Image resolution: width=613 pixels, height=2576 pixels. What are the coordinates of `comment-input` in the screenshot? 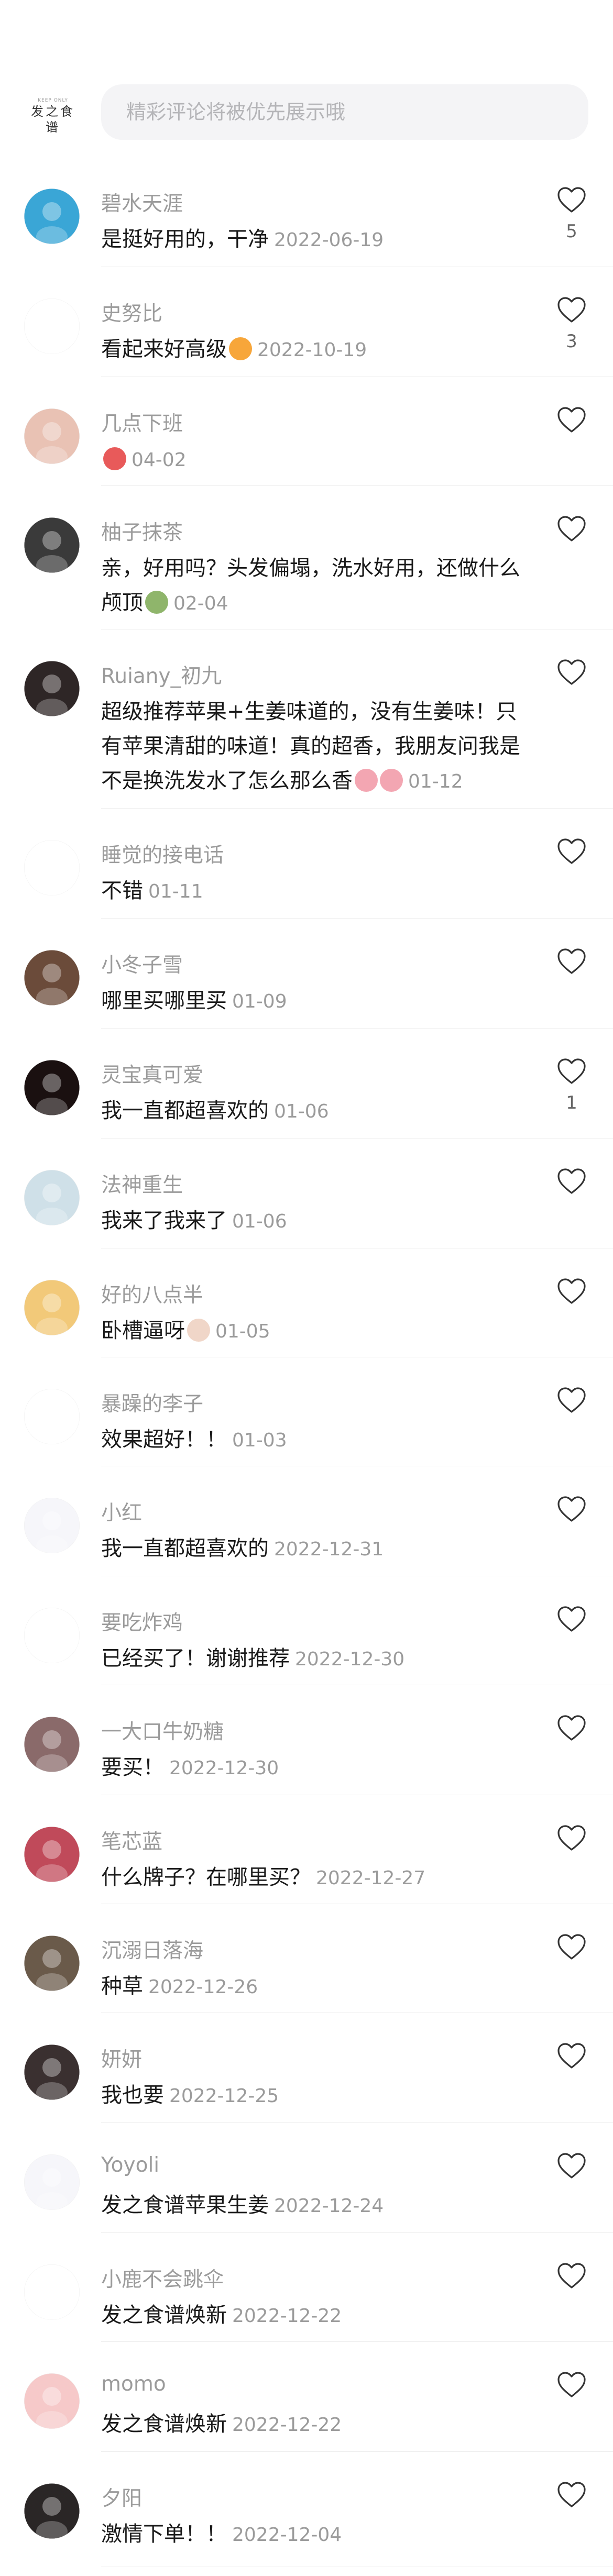 It's located at (356, 112).